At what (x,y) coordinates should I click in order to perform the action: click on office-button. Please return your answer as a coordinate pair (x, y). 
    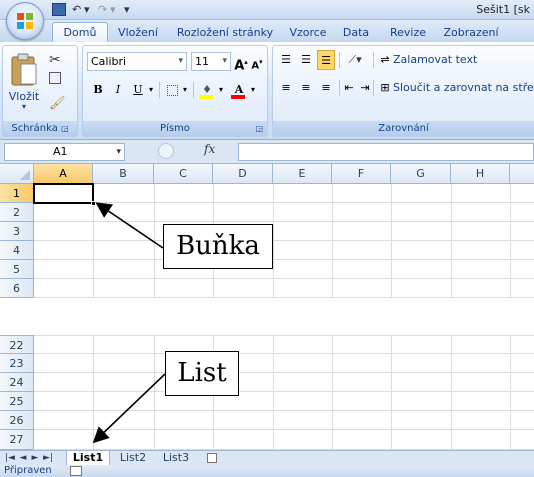
    Looking at the image, I should click on (25, 21).